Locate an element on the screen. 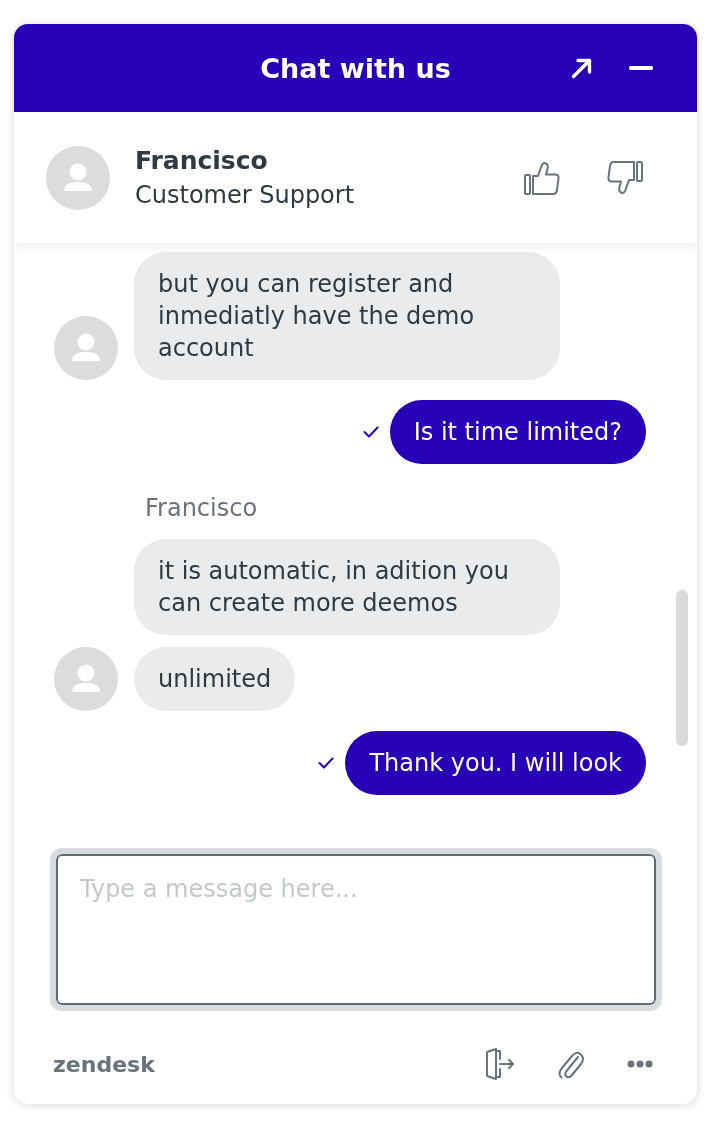 The height and width of the screenshot is (1122, 718). minimize-icon is located at coordinates (641, 68).